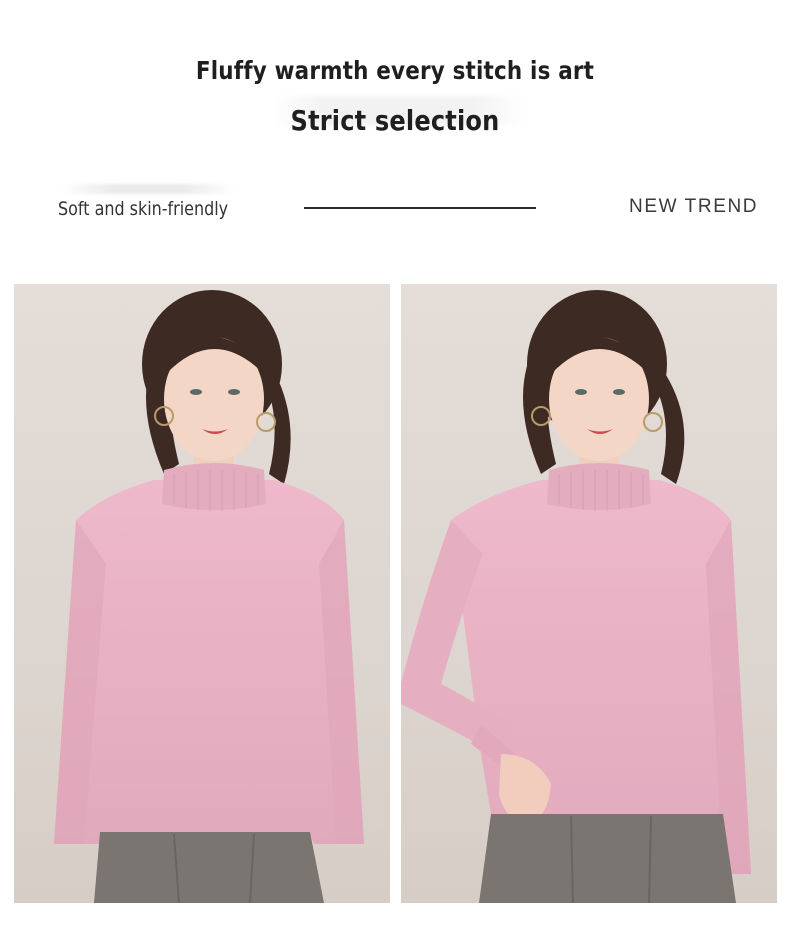  Describe the element at coordinates (395, 70) in the screenshot. I see `headline-primary: Fluffy warmth every stitch is art` at that location.